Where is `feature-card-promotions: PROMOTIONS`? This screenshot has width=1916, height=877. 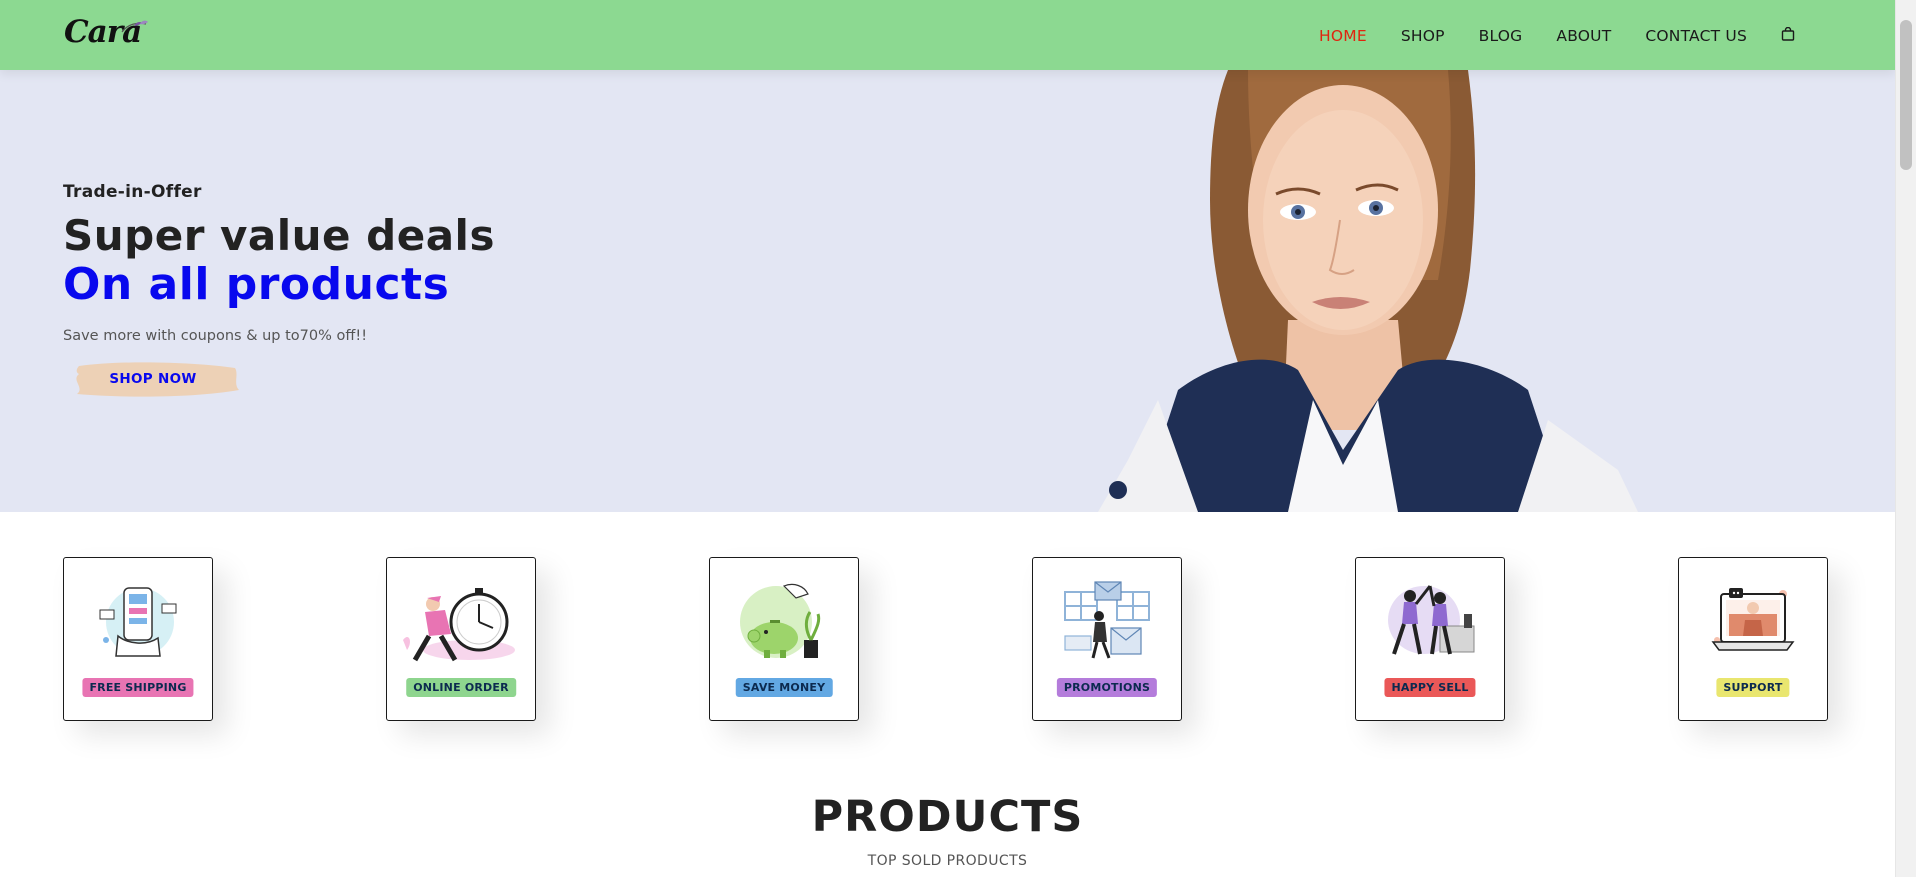
feature-card-promotions: PROMOTIONS is located at coordinates (1107, 639).